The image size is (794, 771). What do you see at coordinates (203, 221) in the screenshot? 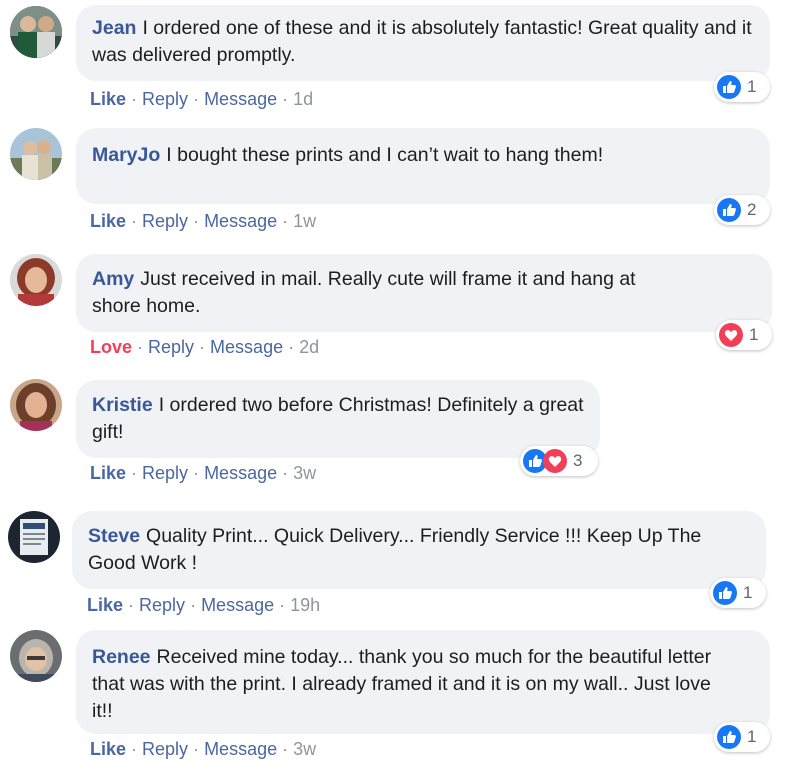
I see `comment-actions: Like · Reply · Message · 1w` at bounding box center [203, 221].